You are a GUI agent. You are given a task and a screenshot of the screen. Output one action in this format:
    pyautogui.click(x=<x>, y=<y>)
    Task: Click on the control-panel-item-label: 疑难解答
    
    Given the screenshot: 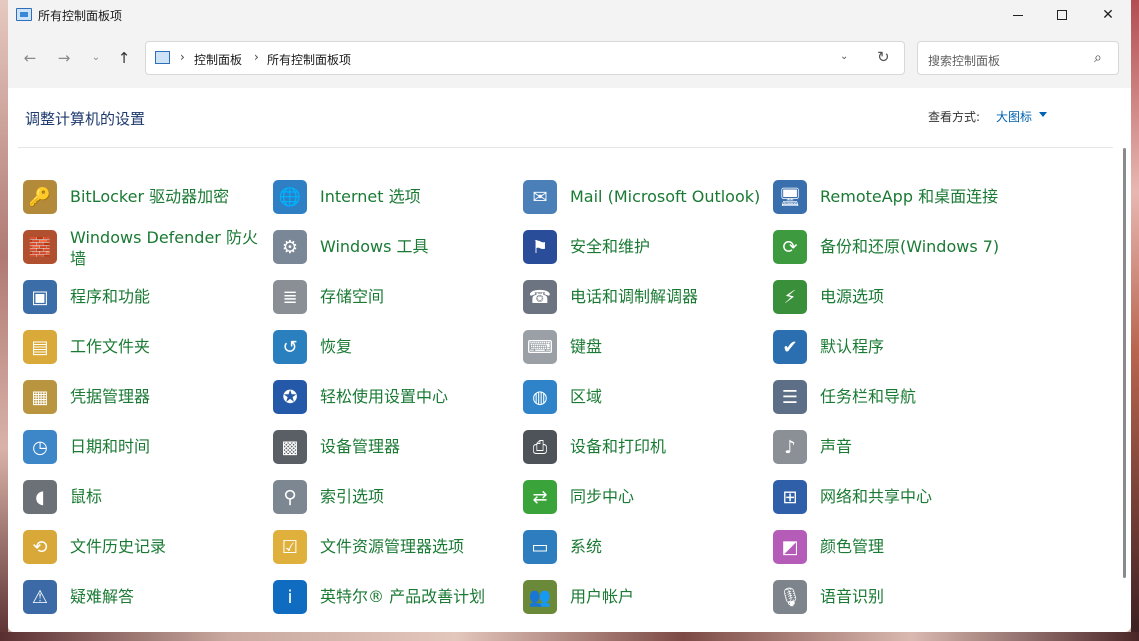 What is the action you would take?
    pyautogui.click(x=170, y=596)
    